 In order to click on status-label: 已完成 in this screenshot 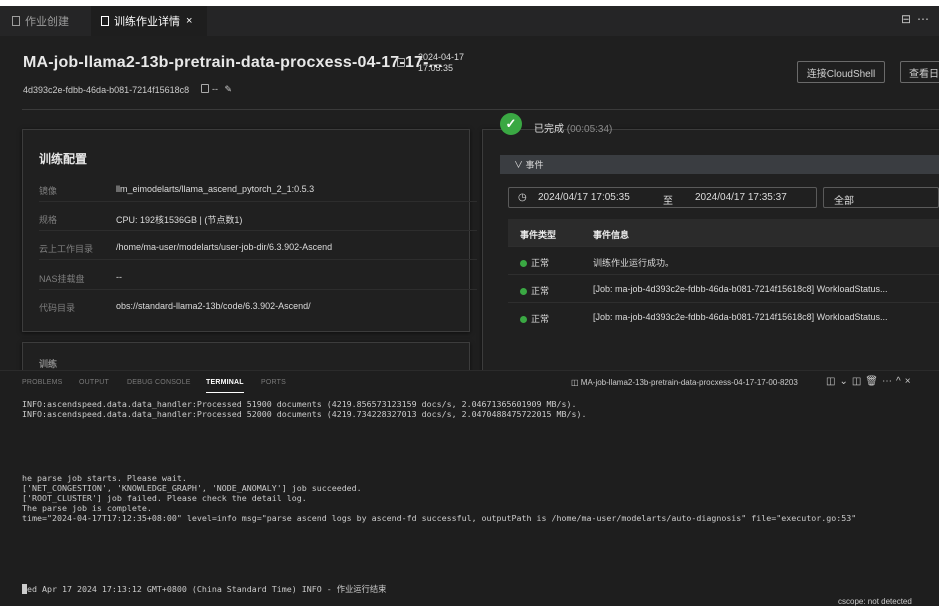, I will do `click(549, 129)`.